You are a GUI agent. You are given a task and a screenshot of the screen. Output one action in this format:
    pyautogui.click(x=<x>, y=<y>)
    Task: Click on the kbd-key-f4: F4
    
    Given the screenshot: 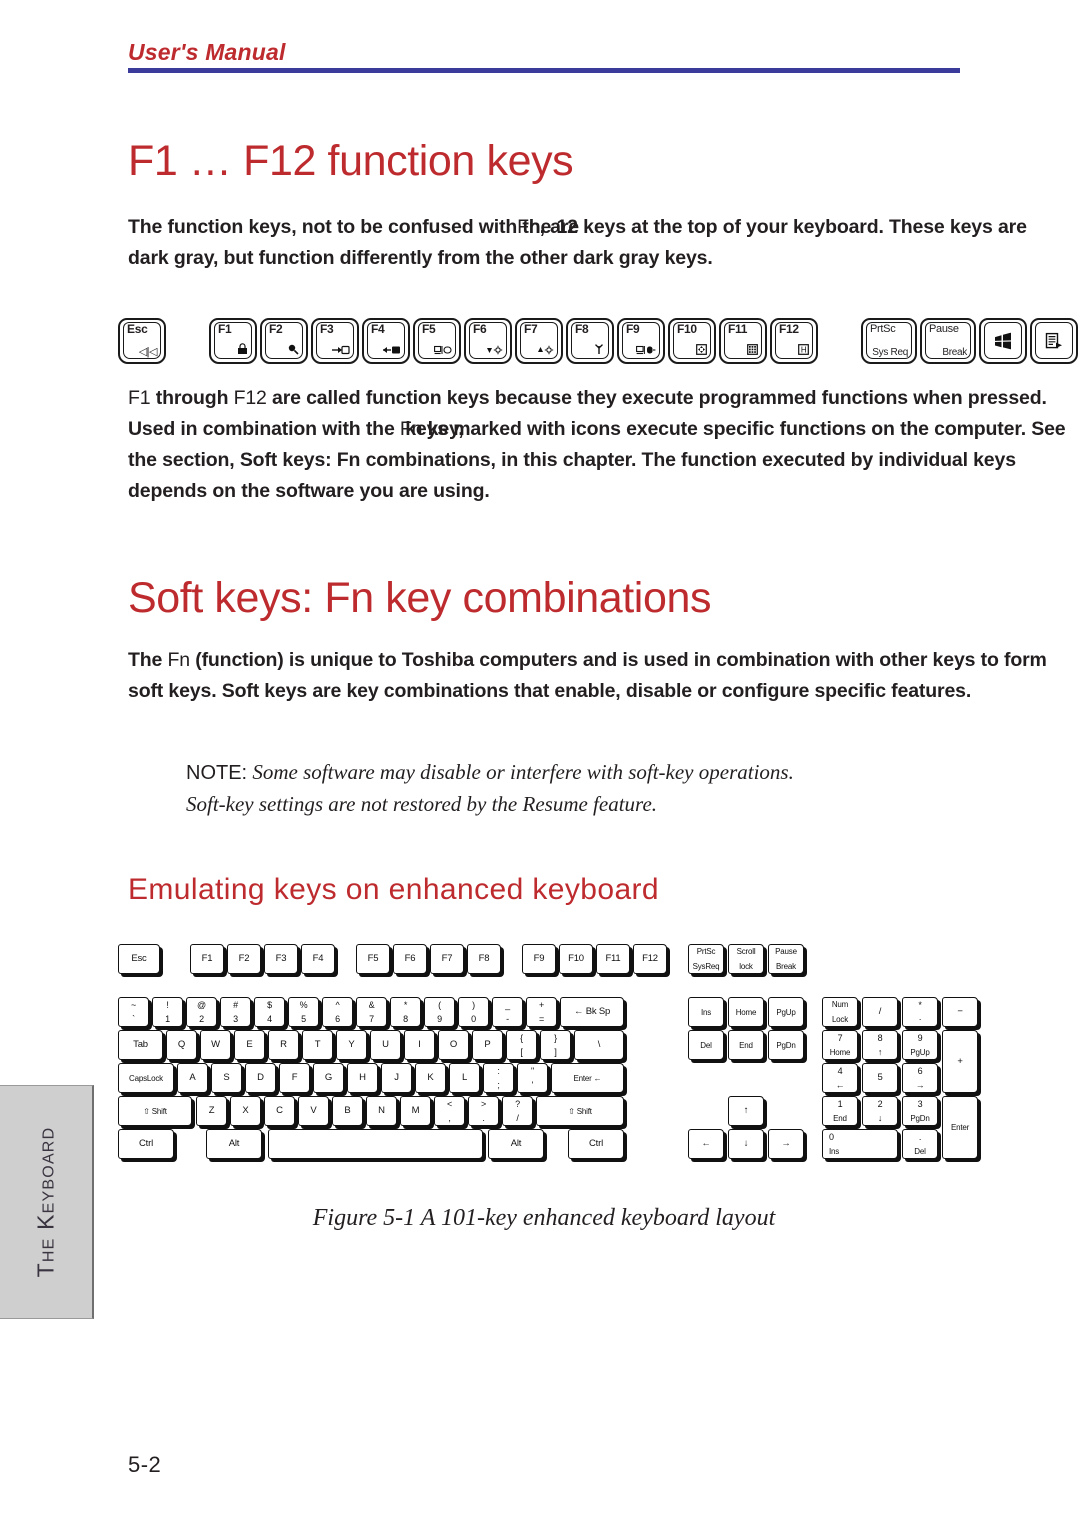 What is the action you would take?
    pyautogui.click(x=318, y=959)
    